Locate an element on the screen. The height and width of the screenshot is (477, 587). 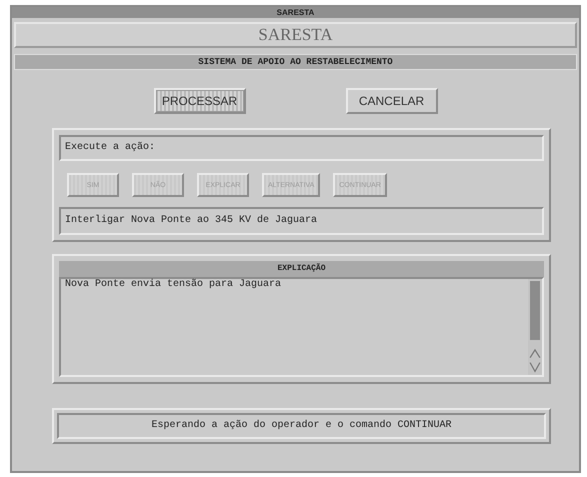
status-text: Esperando a ação do operador e o comando CONTINUAR is located at coordinates (301, 426).